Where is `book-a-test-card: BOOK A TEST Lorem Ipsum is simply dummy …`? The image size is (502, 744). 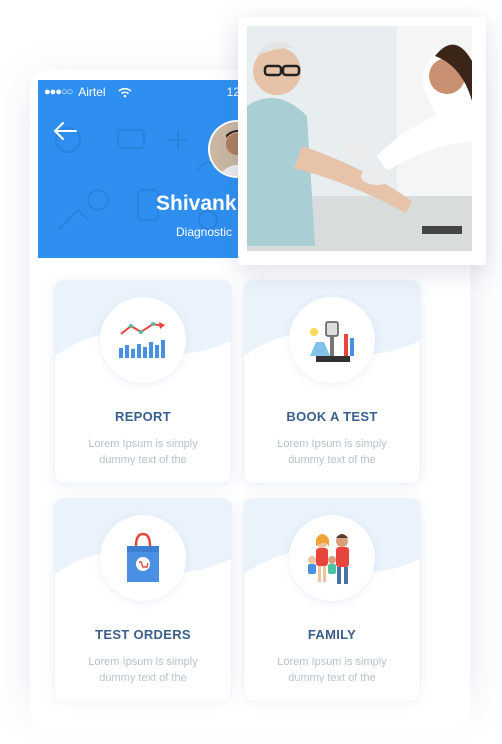
book-a-test-card: BOOK A TEST Lorem Ipsum is simply dummy … is located at coordinates (332, 382).